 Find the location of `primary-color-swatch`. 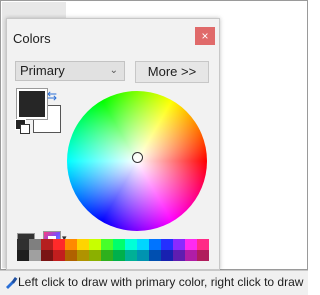

primary-color-swatch is located at coordinates (32, 104).